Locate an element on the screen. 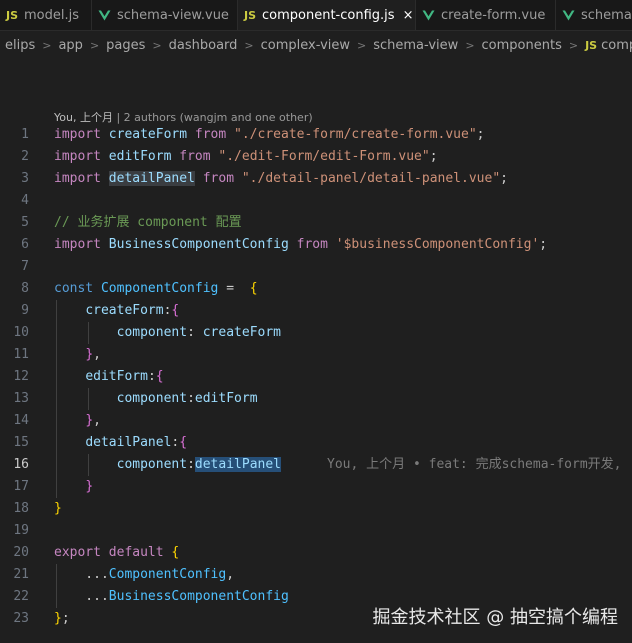 This screenshot has height=643, width=632. breadcrumb-item: schema-view is located at coordinates (415, 45).